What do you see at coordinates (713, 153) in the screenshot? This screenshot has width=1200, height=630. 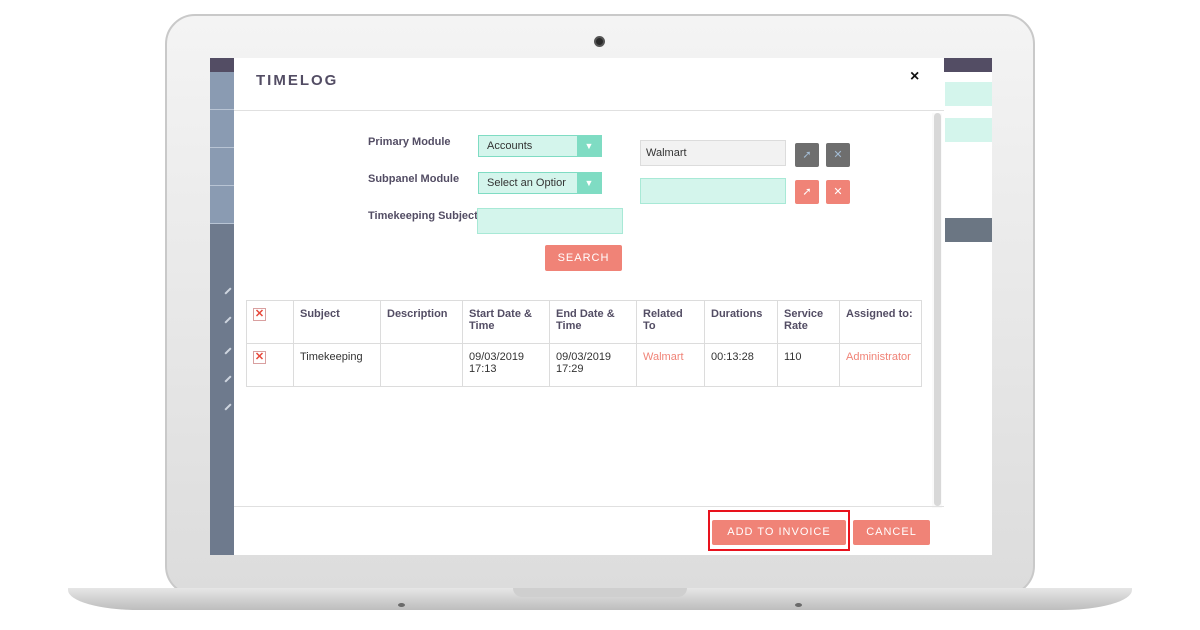 I see `related-record-field: Walmart` at bounding box center [713, 153].